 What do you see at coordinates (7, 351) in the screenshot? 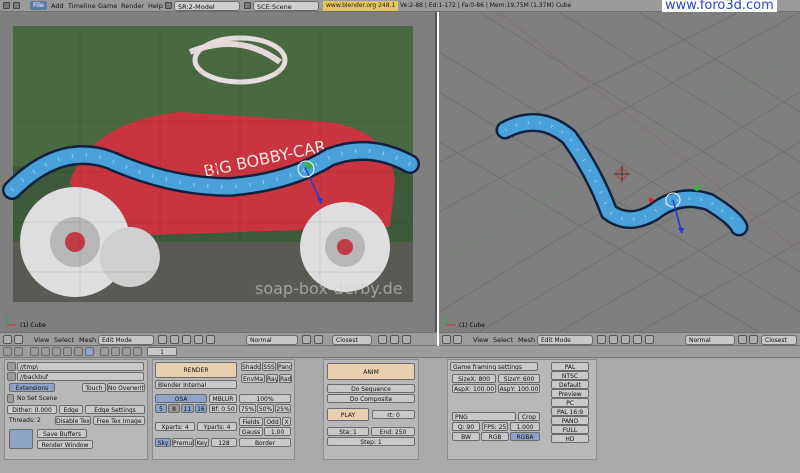
I see `buttons-editor-icon` at bounding box center [7, 351].